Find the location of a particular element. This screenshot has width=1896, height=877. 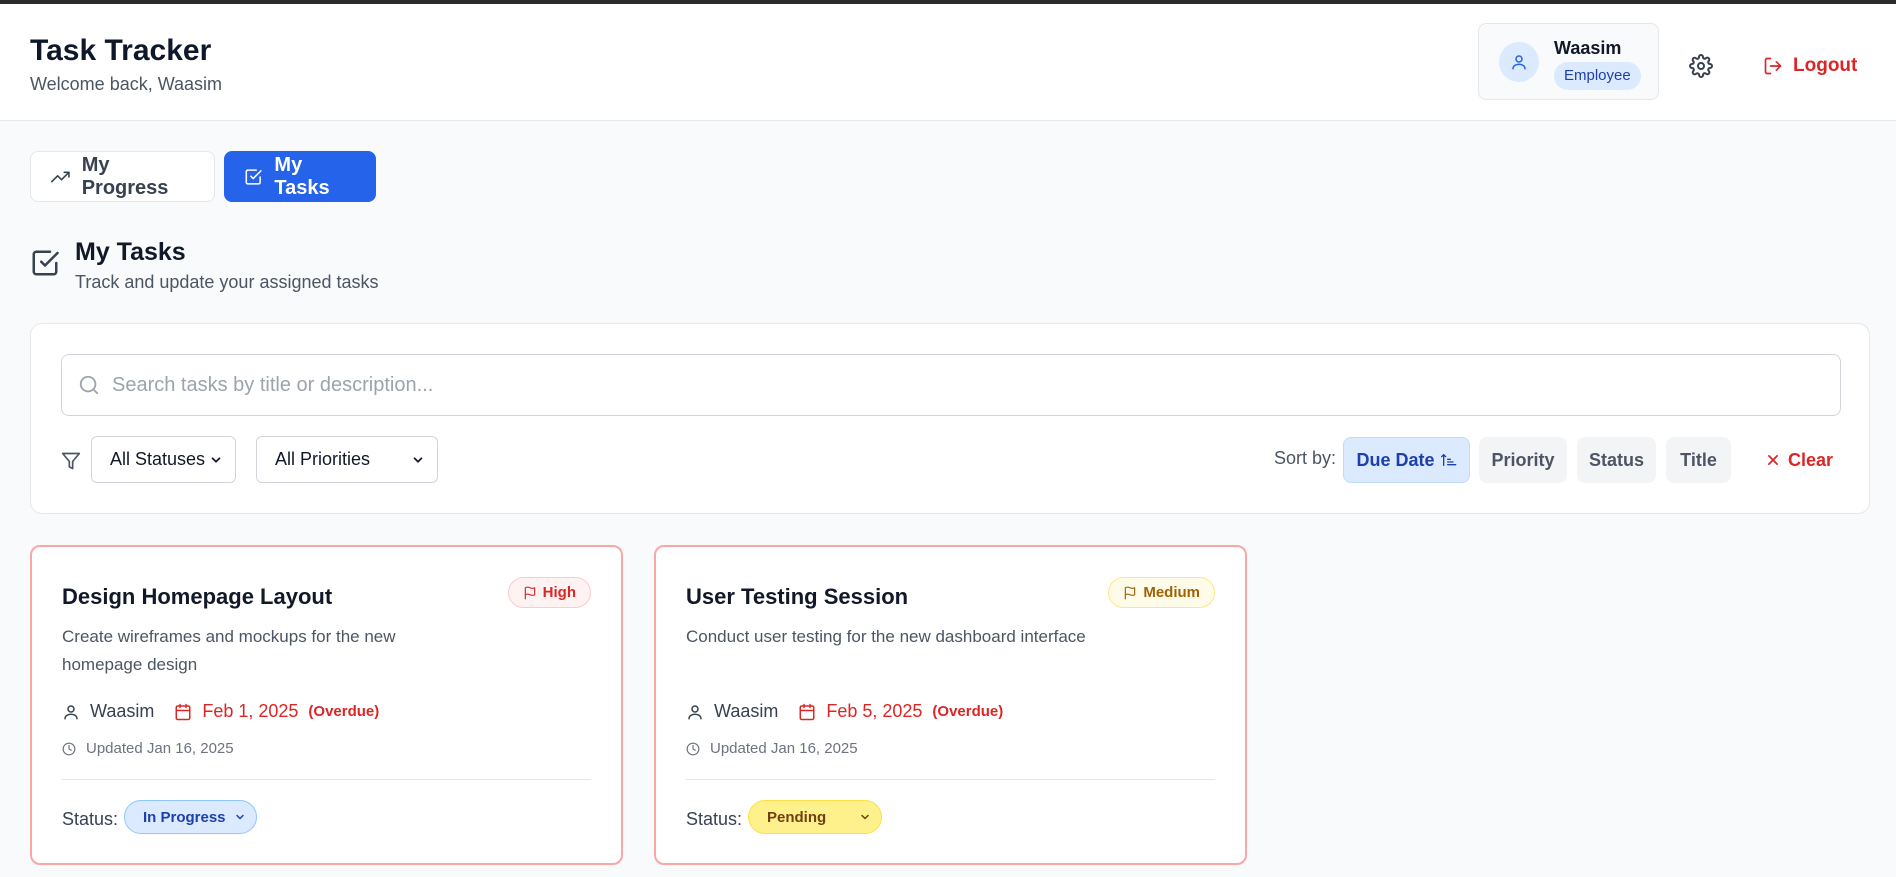

search-box is located at coordinates (951, 385).